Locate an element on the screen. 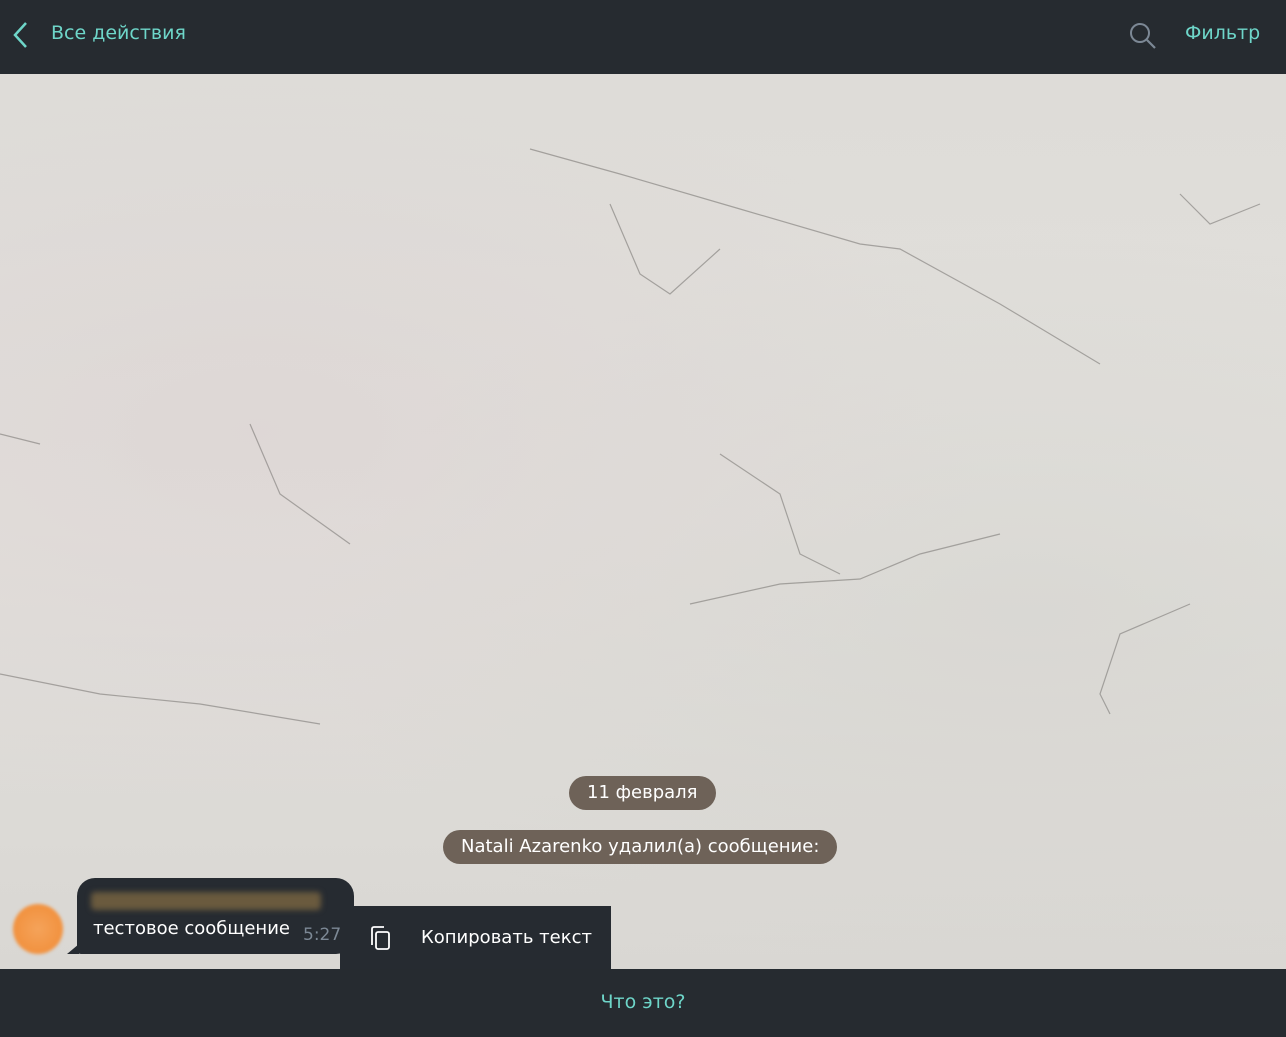 Image resolution: width=1286 pixels, height=1037 pixels. copy-icon is located at coordinates (380, 938).